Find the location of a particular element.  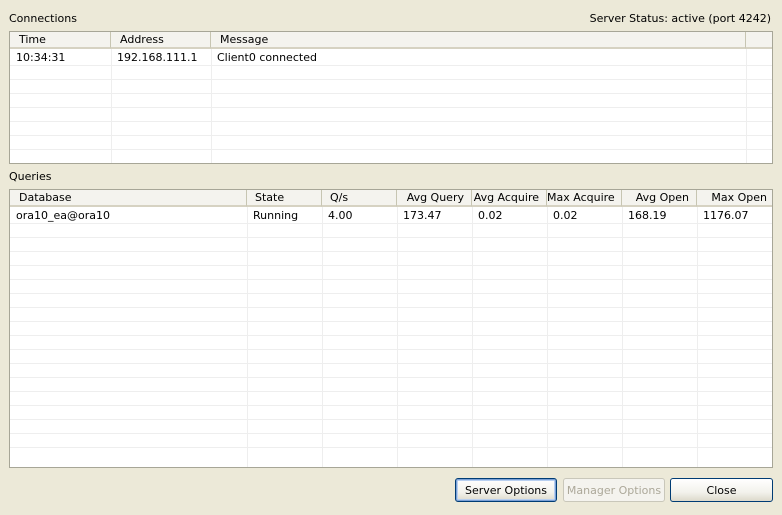

cell-avg-open: 168.19 is located at coordinates (647, 215).